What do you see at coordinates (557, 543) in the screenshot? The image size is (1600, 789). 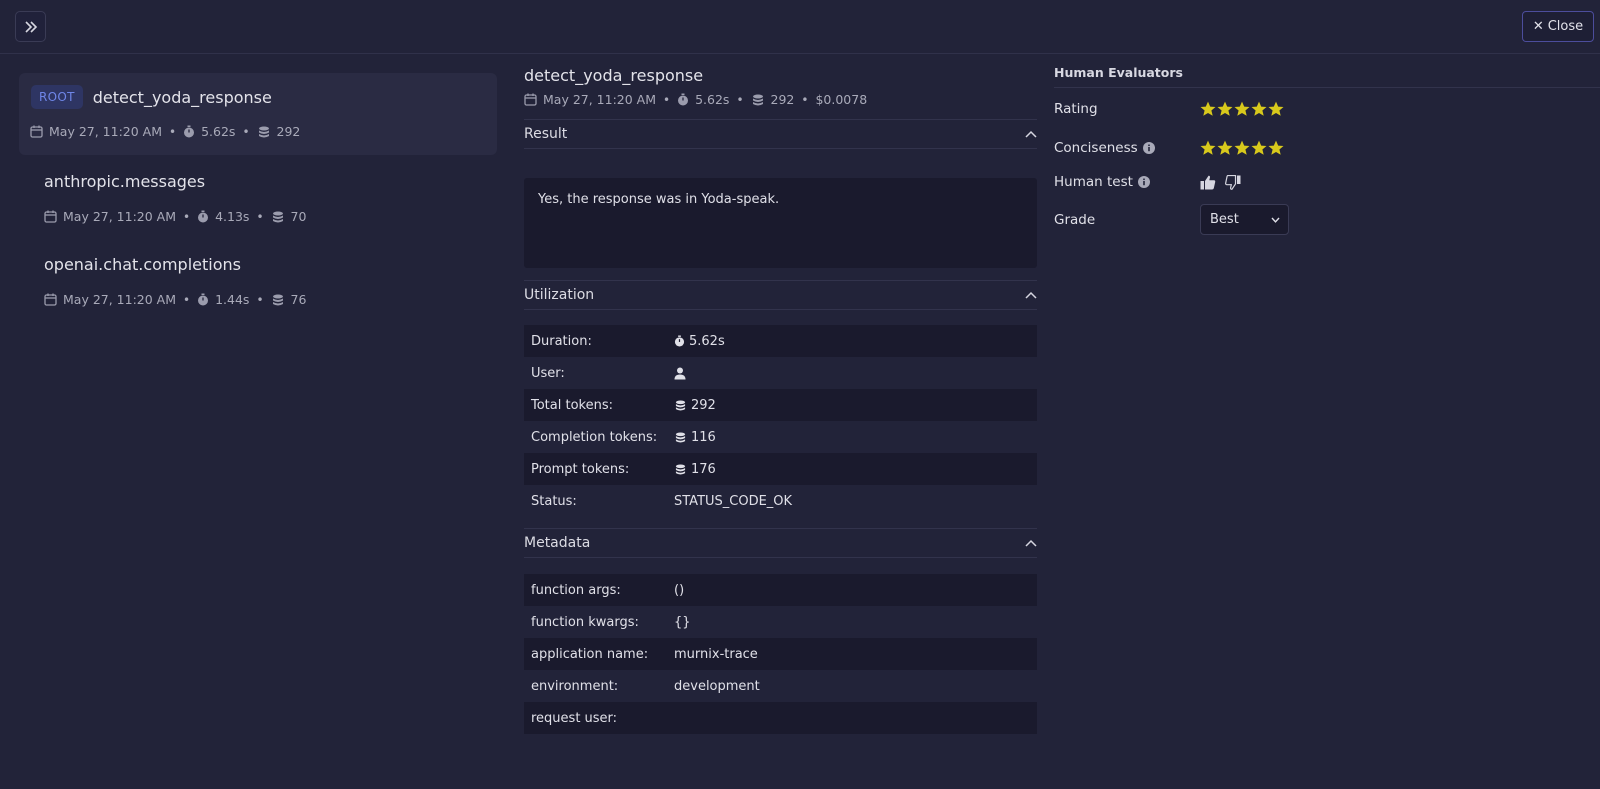 I see `metadata-heading: Metadata` at bounding box center [557, 543].